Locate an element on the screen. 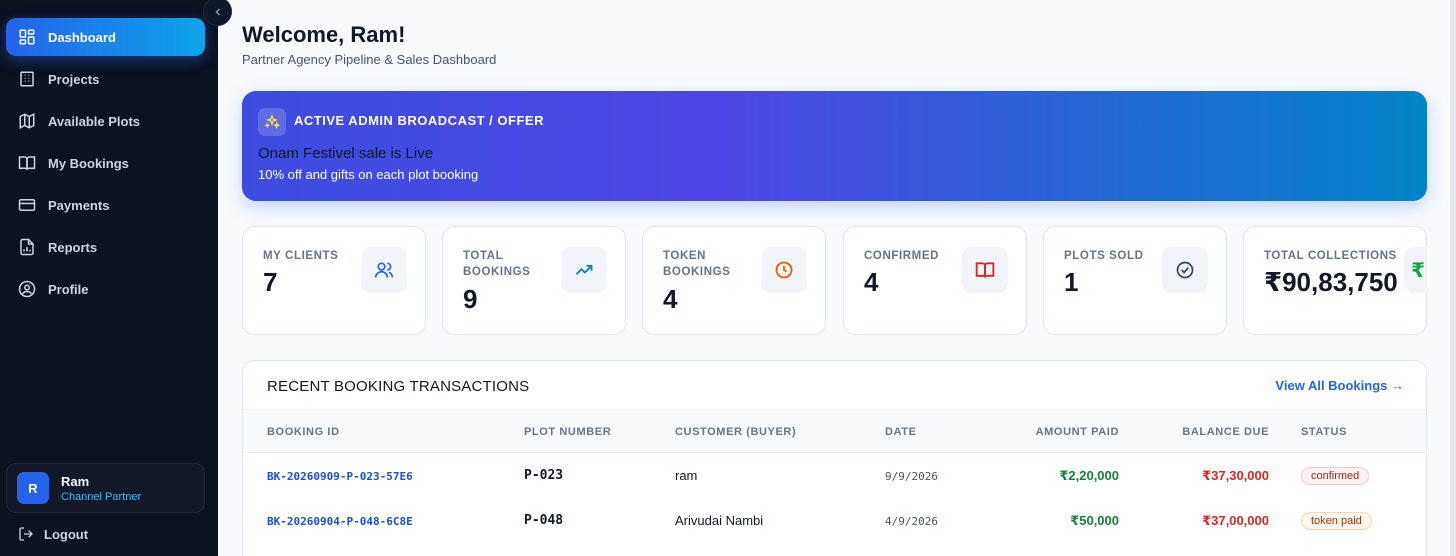 This screenshot has height=556, width=1456. amount-paid: ₹50,000 is located at coordinates (1094, 520).